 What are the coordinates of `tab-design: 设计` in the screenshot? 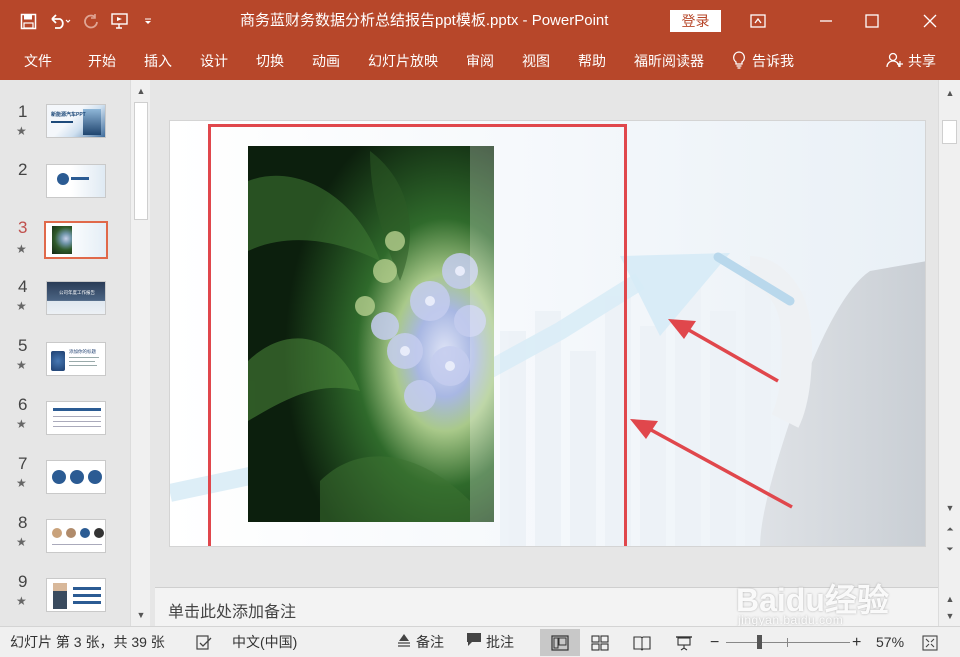 It's located at (214, 61).